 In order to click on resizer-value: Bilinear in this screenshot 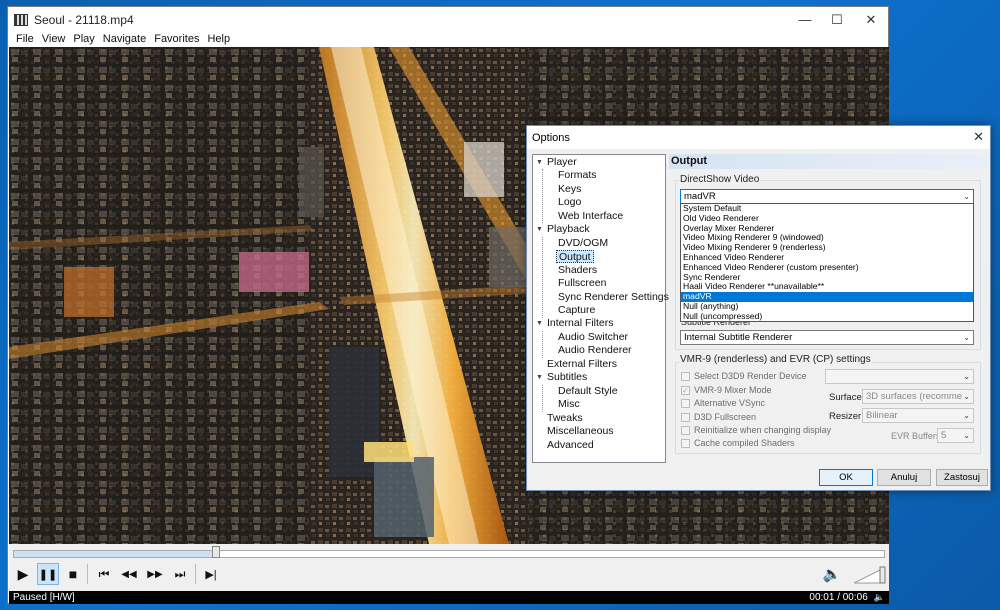, I will do `click(882, 415)`.